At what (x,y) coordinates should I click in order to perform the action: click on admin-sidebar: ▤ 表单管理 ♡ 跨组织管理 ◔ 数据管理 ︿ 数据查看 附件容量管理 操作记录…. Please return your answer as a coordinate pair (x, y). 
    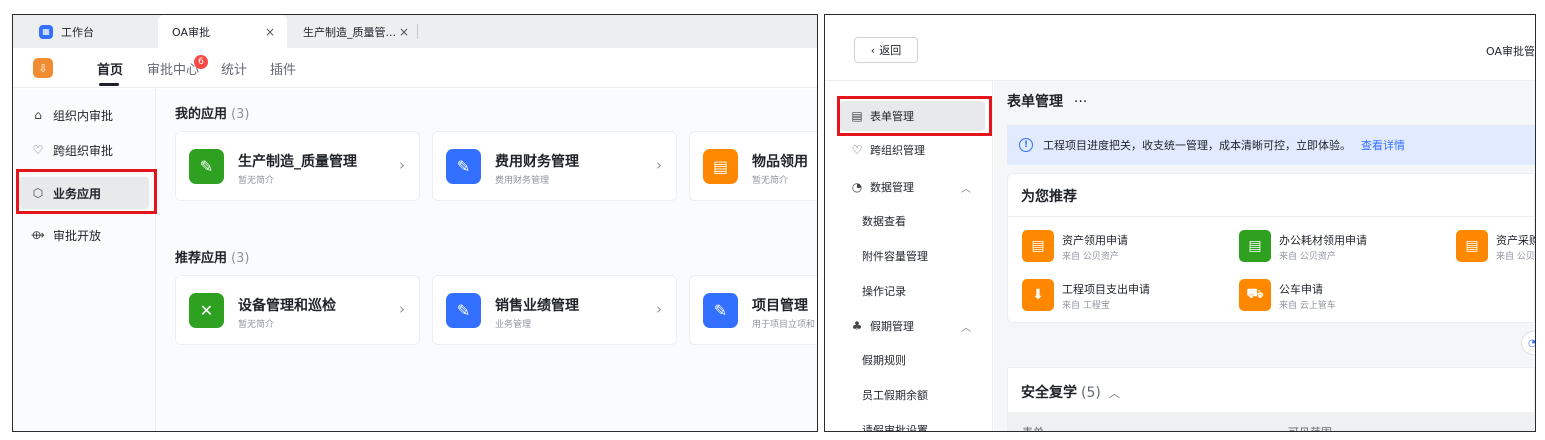
    Looking at the image, I should click on (909, 256).